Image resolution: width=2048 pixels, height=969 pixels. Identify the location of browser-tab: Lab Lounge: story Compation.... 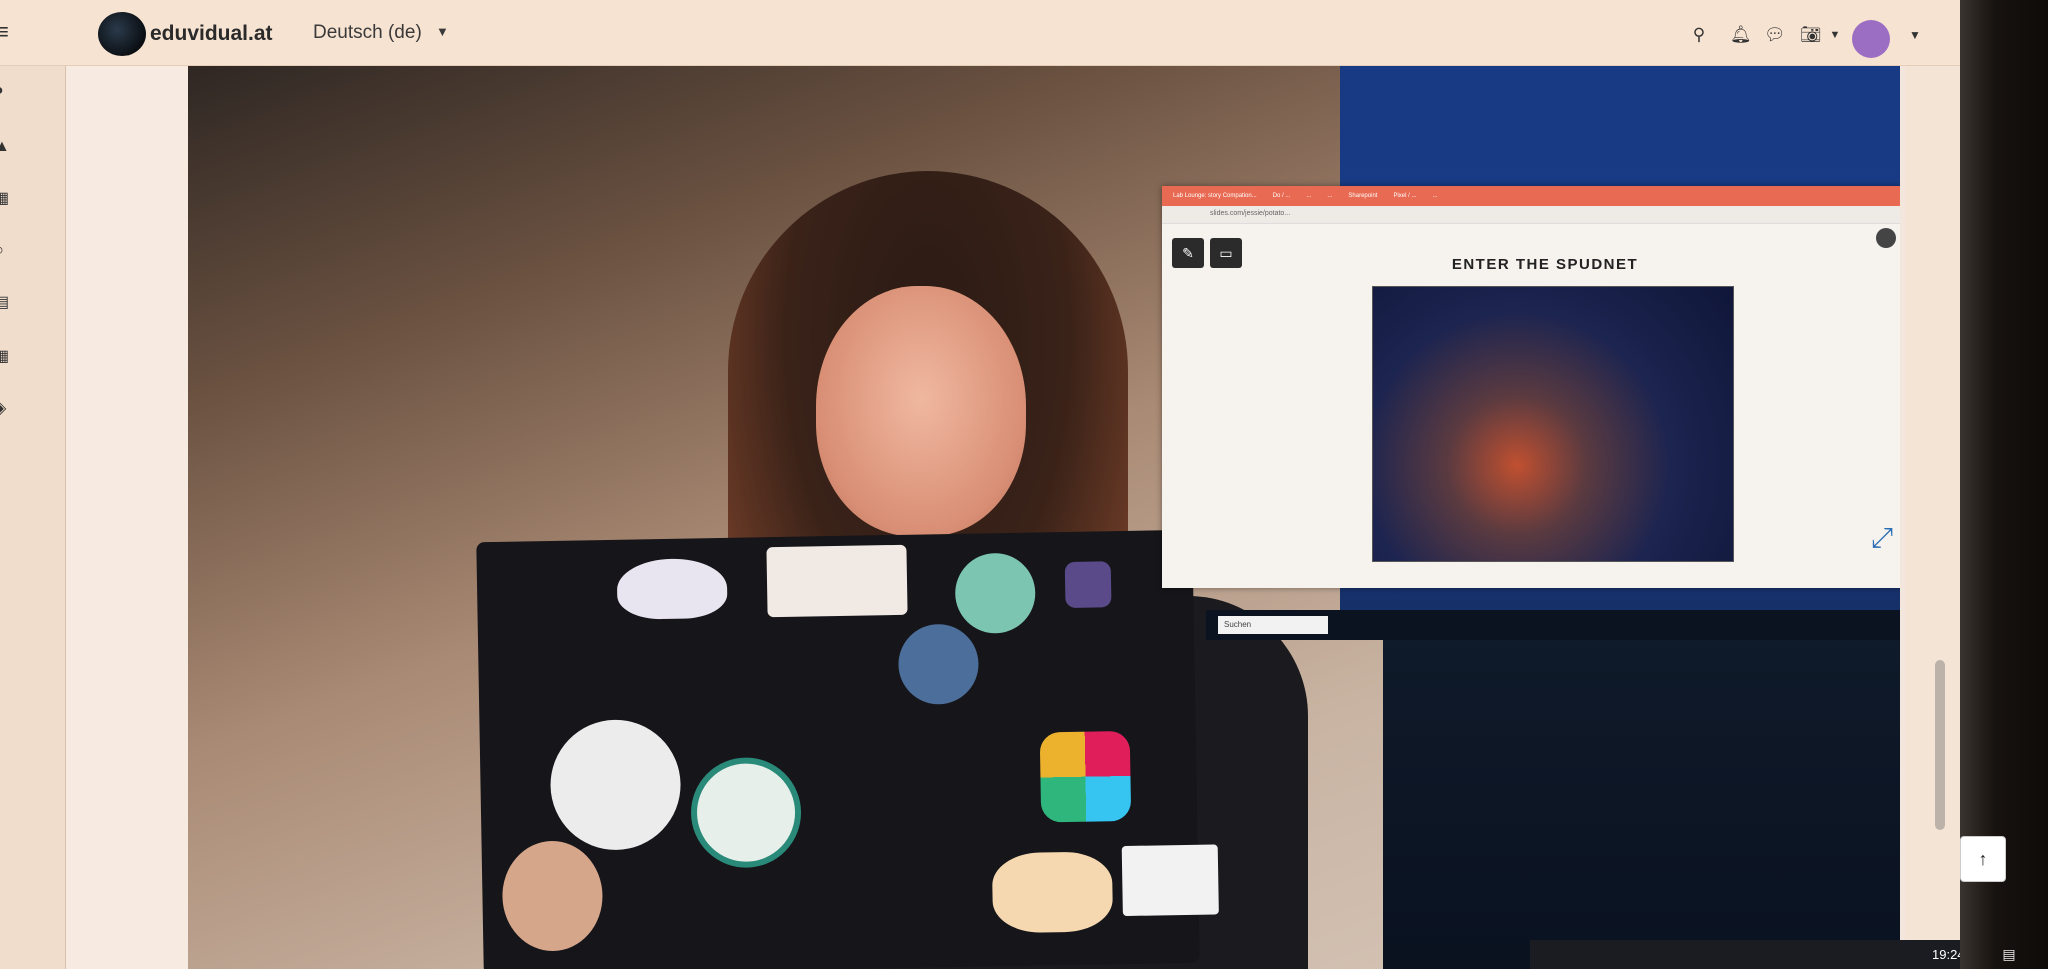
(1215, 196).